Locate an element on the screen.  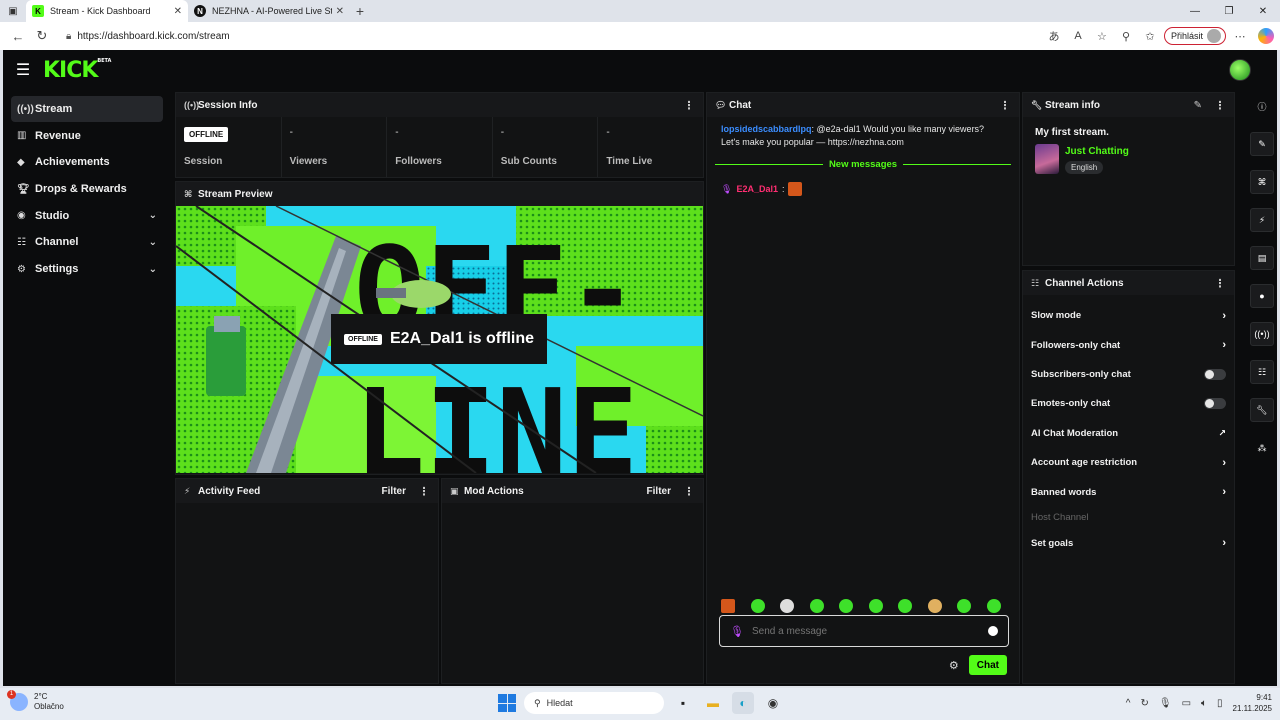
user-avatar is located at coordinates (1240, 70).